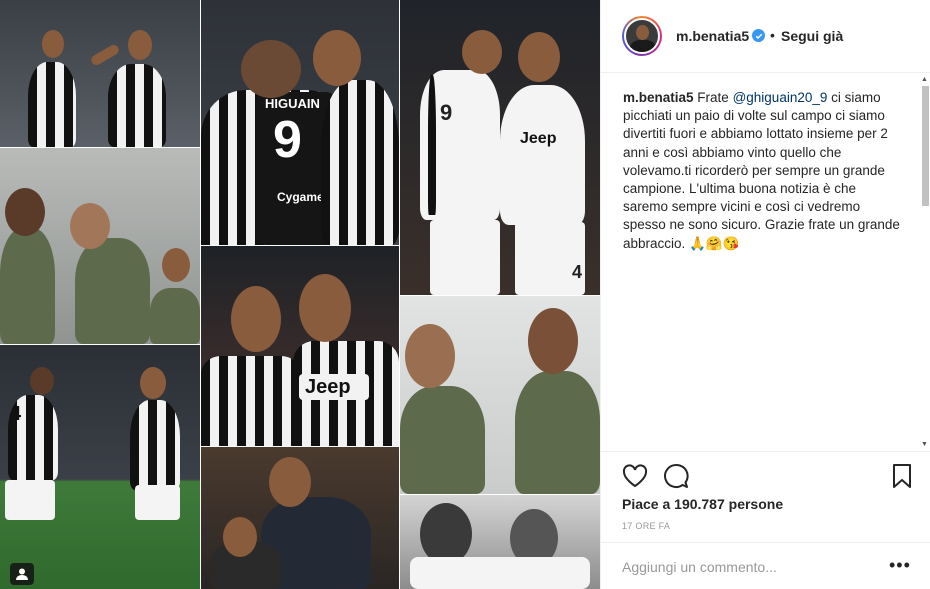 The image size is (930, 589). I want to click on add-comment-bar: •••, so click(765, 565).